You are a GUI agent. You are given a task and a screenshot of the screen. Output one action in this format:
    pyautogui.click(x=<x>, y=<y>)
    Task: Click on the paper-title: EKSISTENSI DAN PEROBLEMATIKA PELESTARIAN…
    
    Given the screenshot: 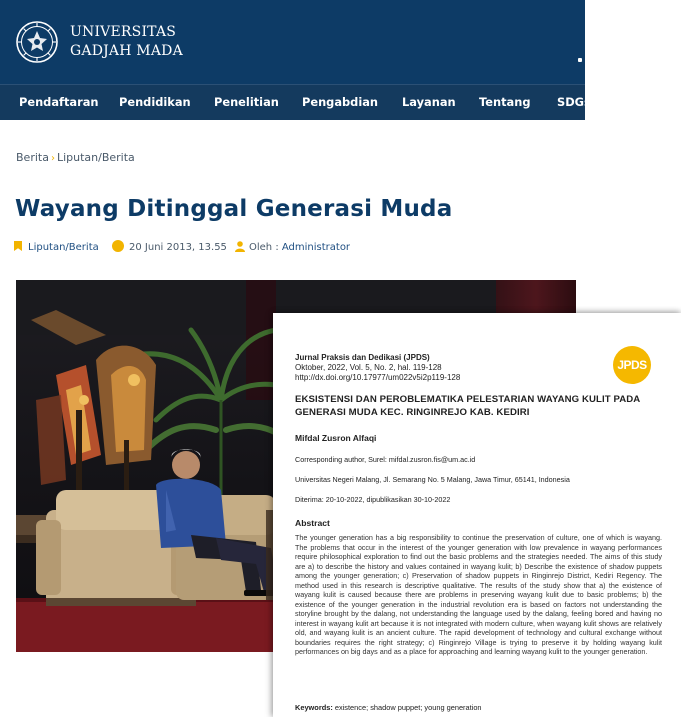 What is the action you would take?
    pyautogui.click(x=467, y=406)
    